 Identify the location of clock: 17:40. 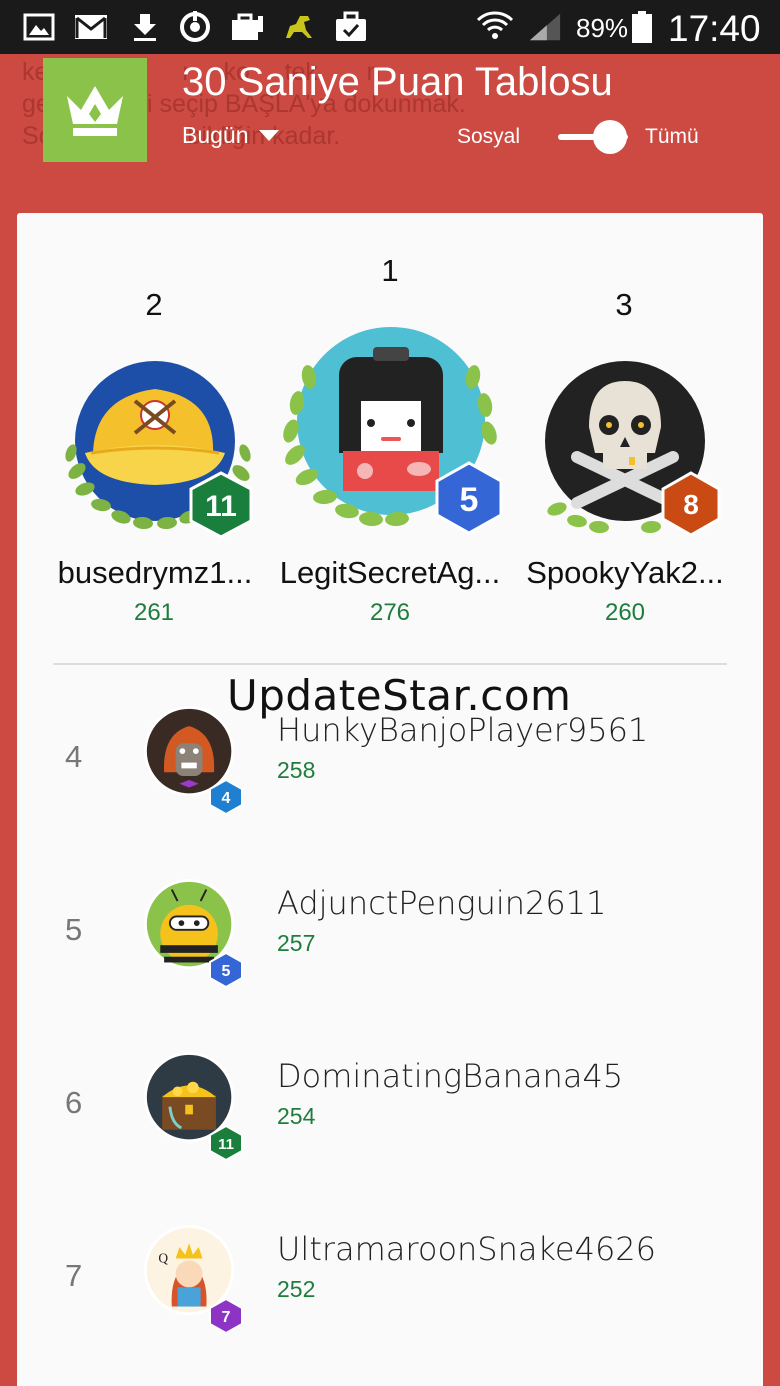
(714, 28).